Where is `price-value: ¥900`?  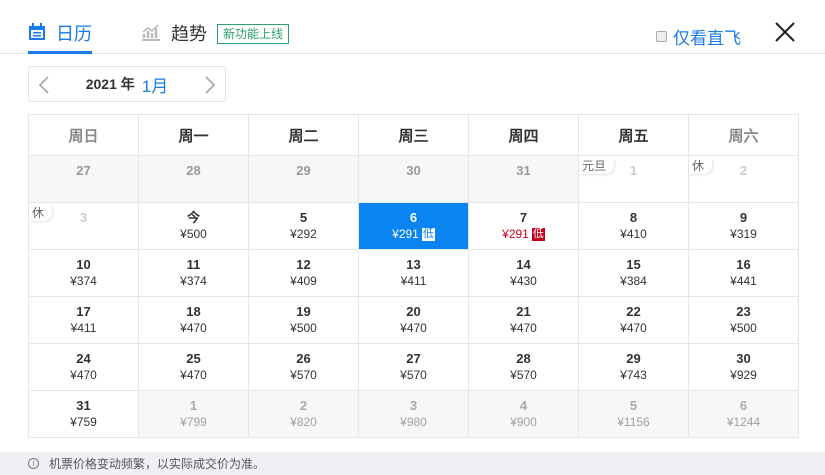
price-value: ¥900 is located at coordinates (523, 422).